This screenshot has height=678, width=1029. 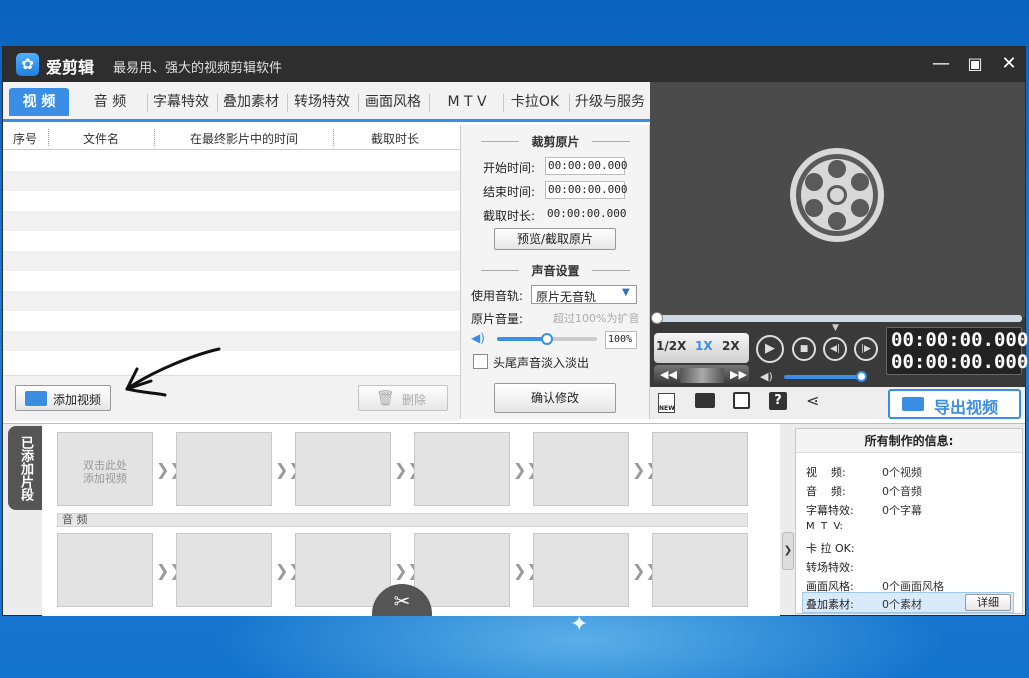 I want to click on progress-bar, so click(x=836, y=318).